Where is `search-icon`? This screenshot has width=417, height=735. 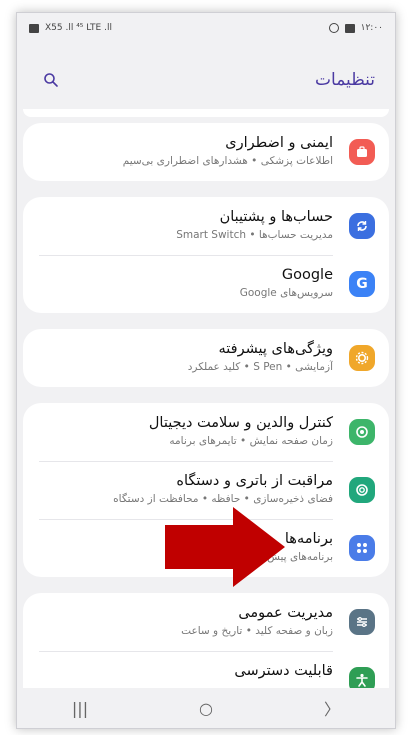
search-icon is located at coordinates (51, 80).